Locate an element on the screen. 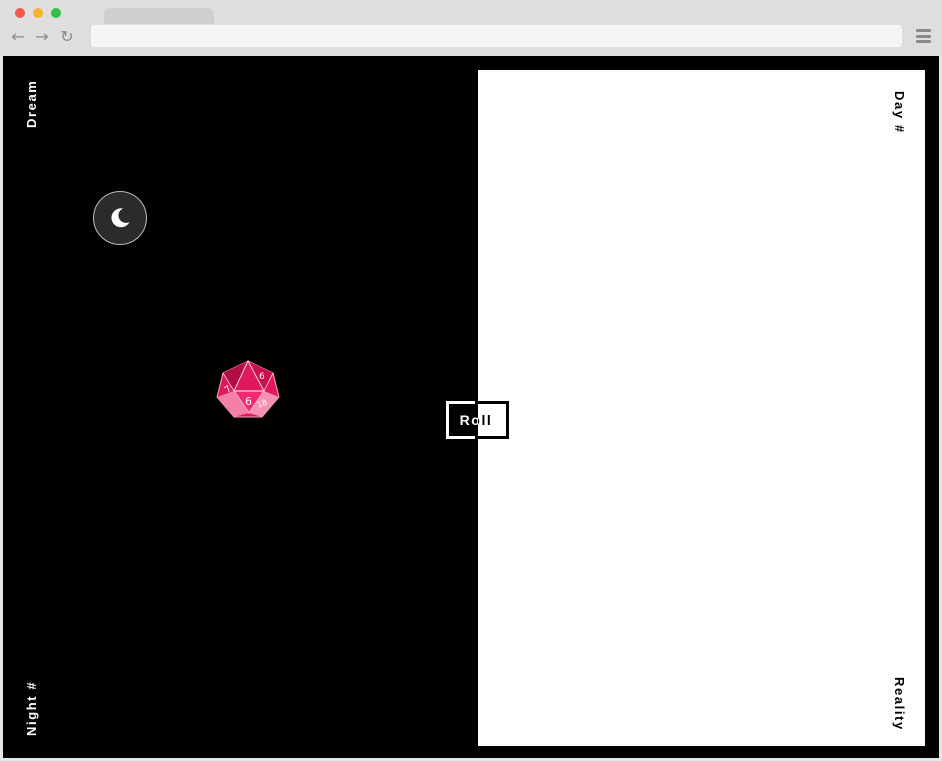 The width and height of the screenshot is (942, 761). reload-button: ↻ is located at coordinates (67, 37).